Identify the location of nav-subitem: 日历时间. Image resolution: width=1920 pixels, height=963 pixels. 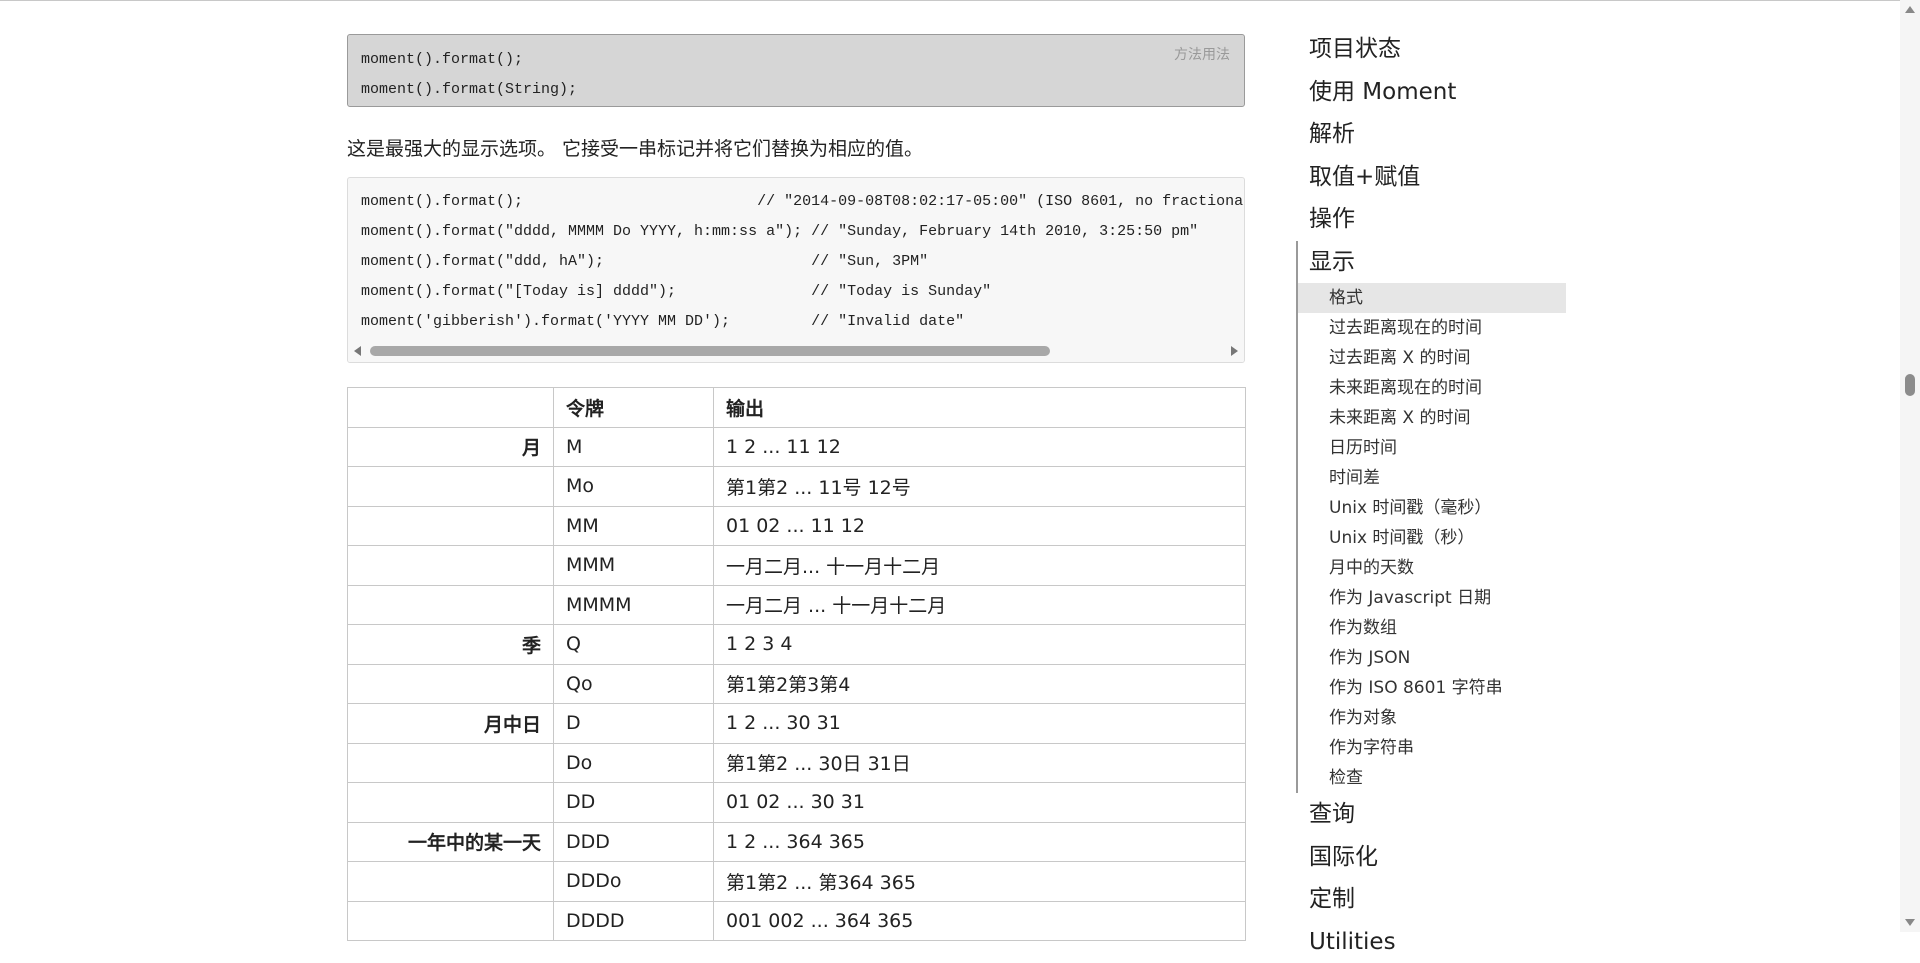
(1432, 448).